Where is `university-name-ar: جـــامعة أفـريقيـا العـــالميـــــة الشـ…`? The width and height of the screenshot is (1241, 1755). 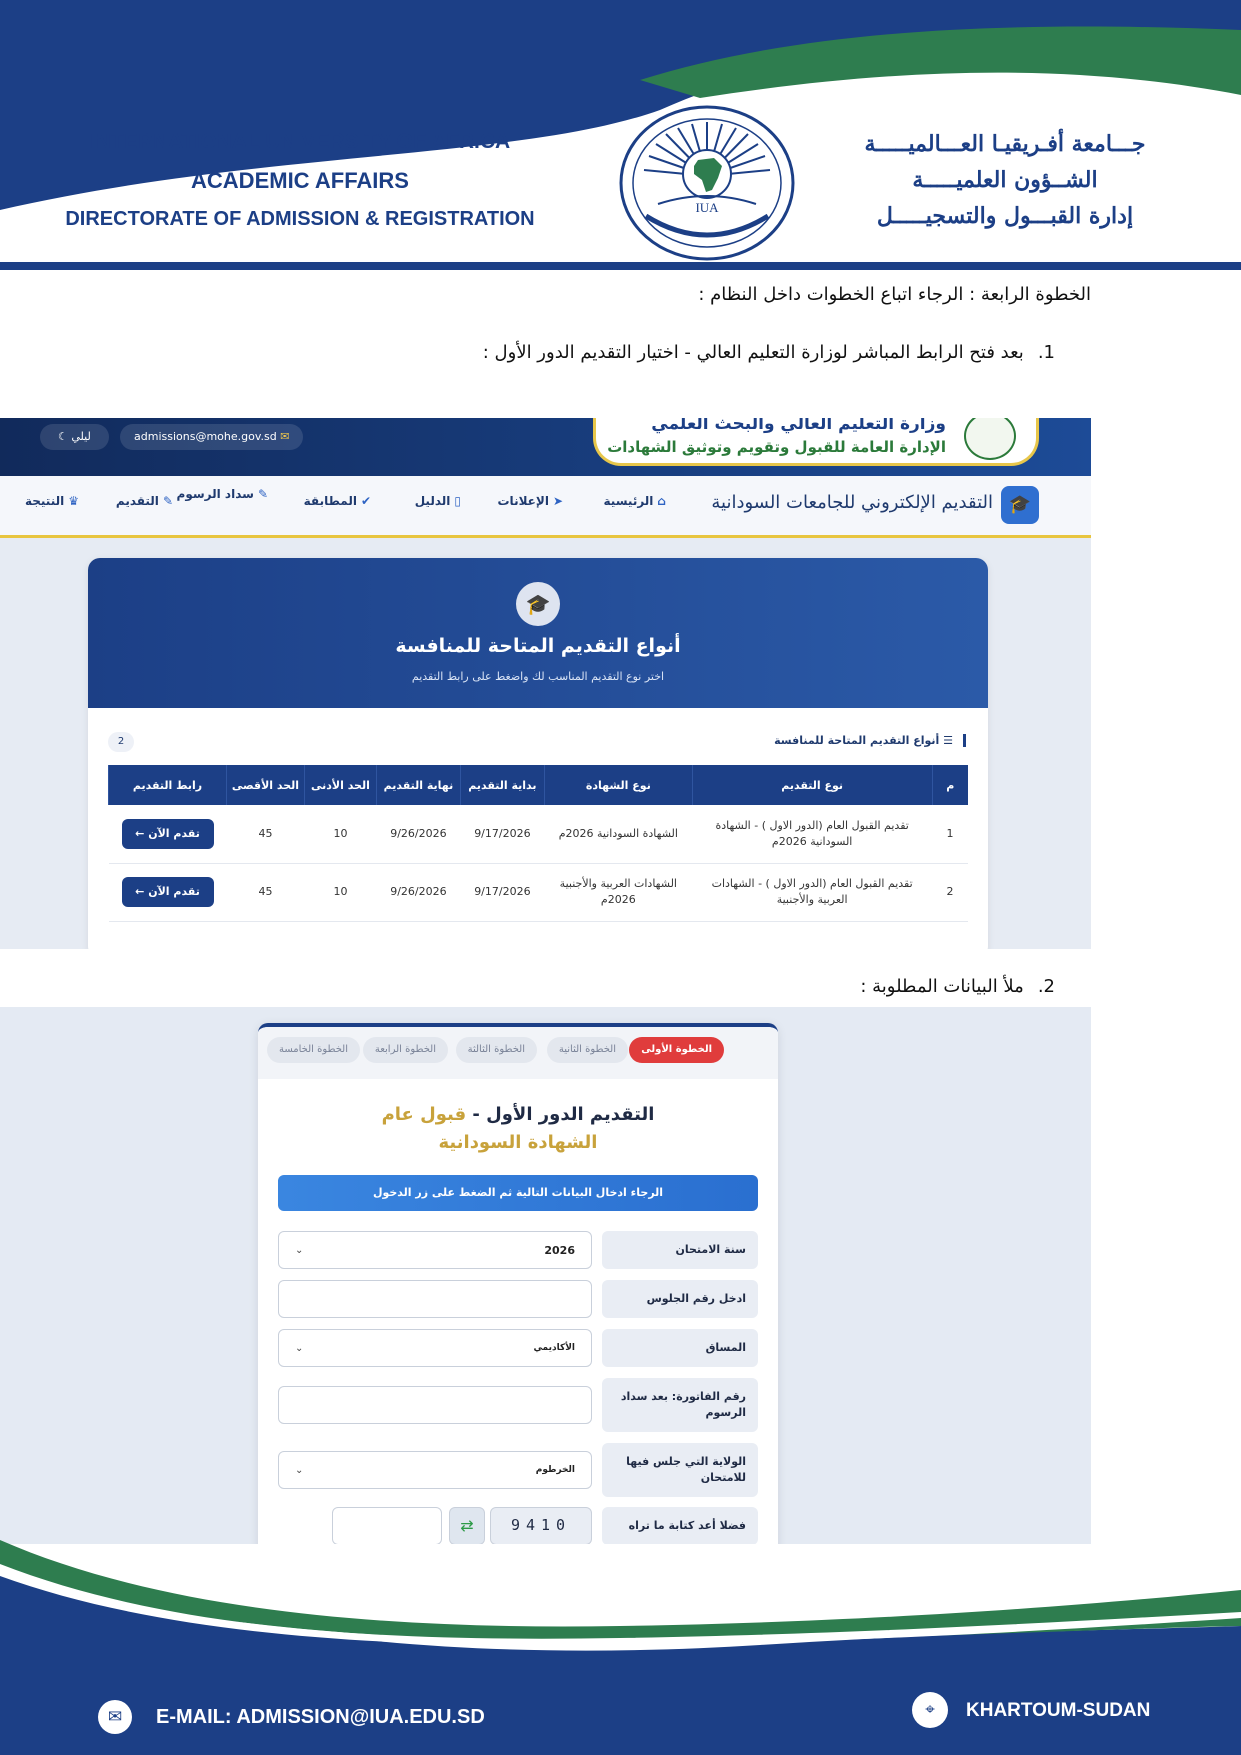
university-name-ar: جـــامعة أفـريقيـا العـــالميـــــة الشـ… is located at coordinates (1005, 180).